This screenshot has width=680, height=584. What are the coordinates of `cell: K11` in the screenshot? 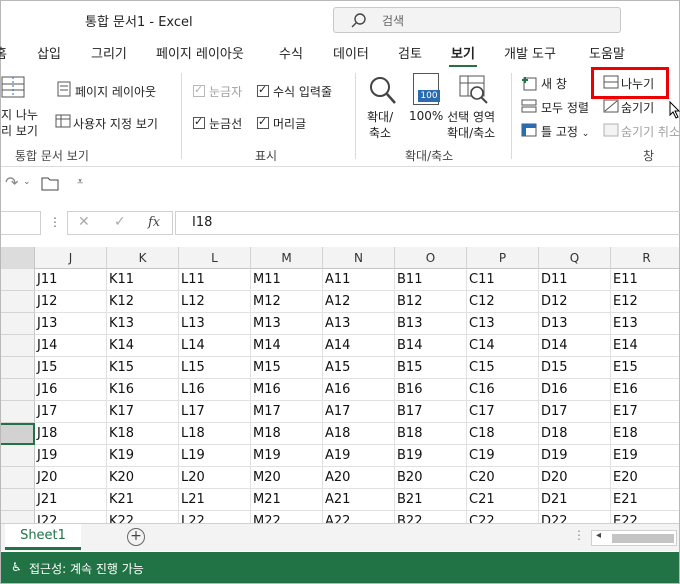 It's located at (143, 280).